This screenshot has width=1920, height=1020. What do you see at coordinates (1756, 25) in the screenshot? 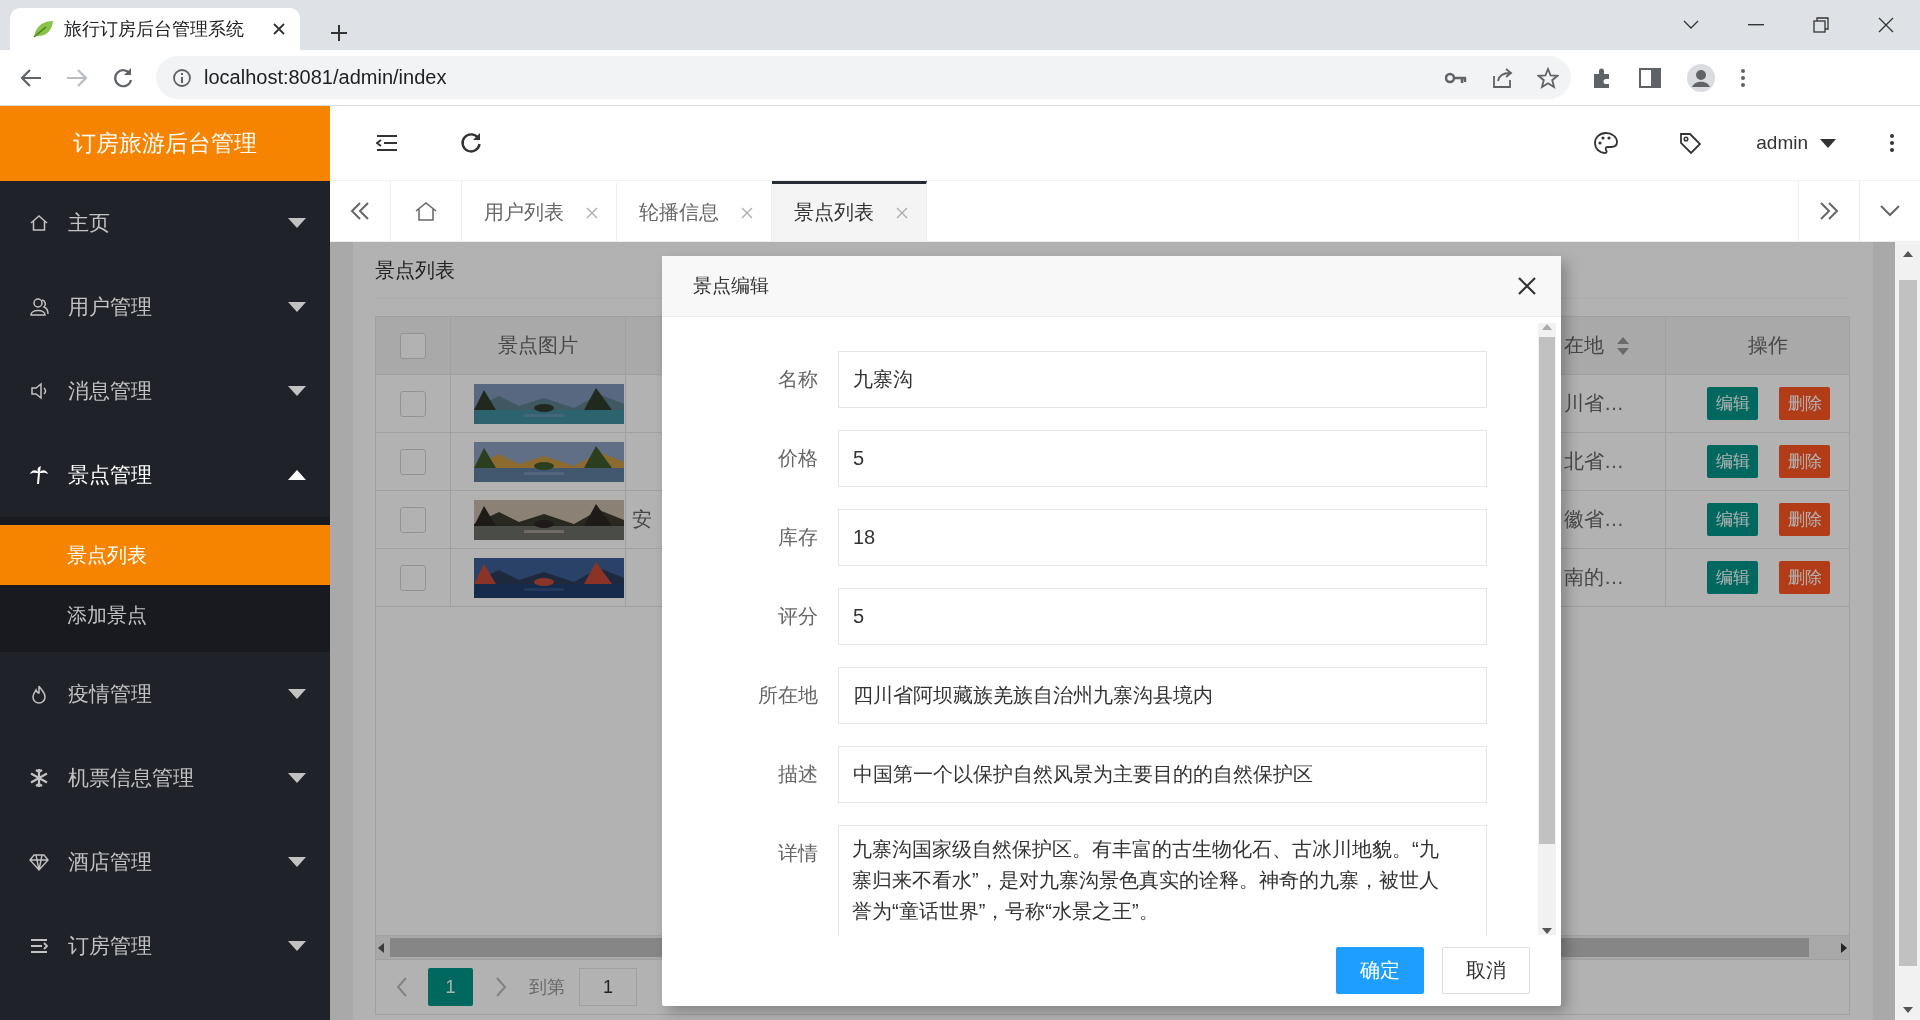
I see `minimize-icon` at bounding box center [1756, 25].